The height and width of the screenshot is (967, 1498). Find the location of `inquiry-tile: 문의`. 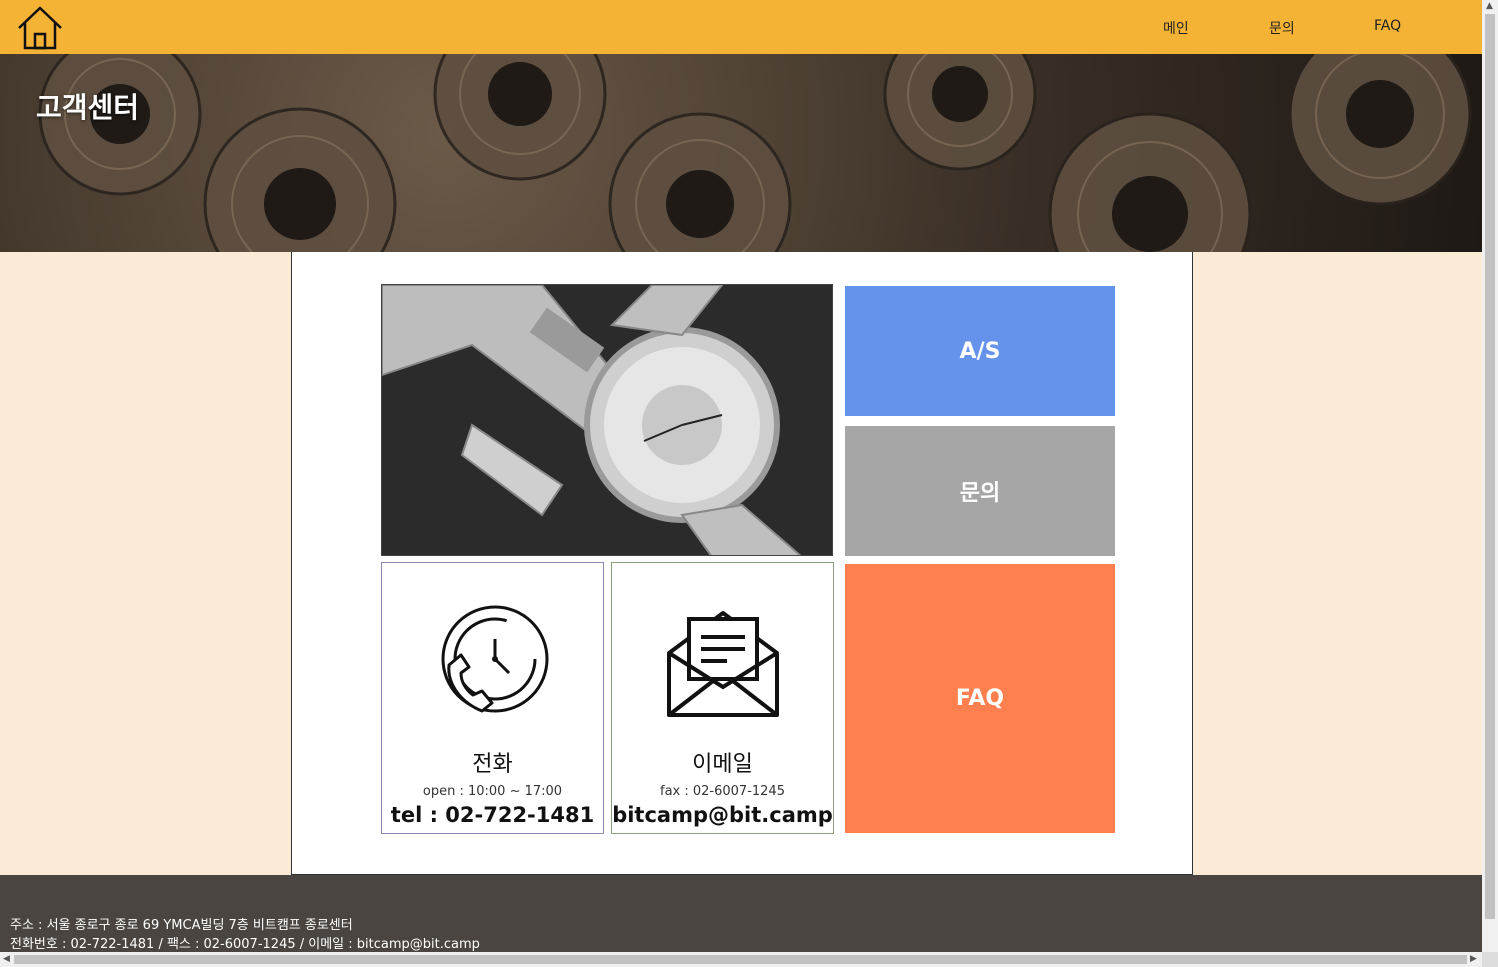

inquiry-tile: 문의 is located at coordinates (980, 491).